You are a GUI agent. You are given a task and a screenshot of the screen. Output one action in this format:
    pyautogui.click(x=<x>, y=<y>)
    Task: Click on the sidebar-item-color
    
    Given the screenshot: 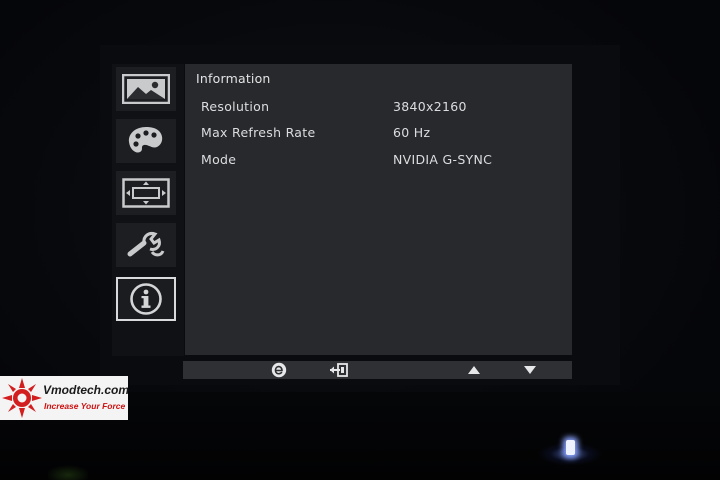 What is the action you would take?
    pyautogui.click(x=146, y=141)
    